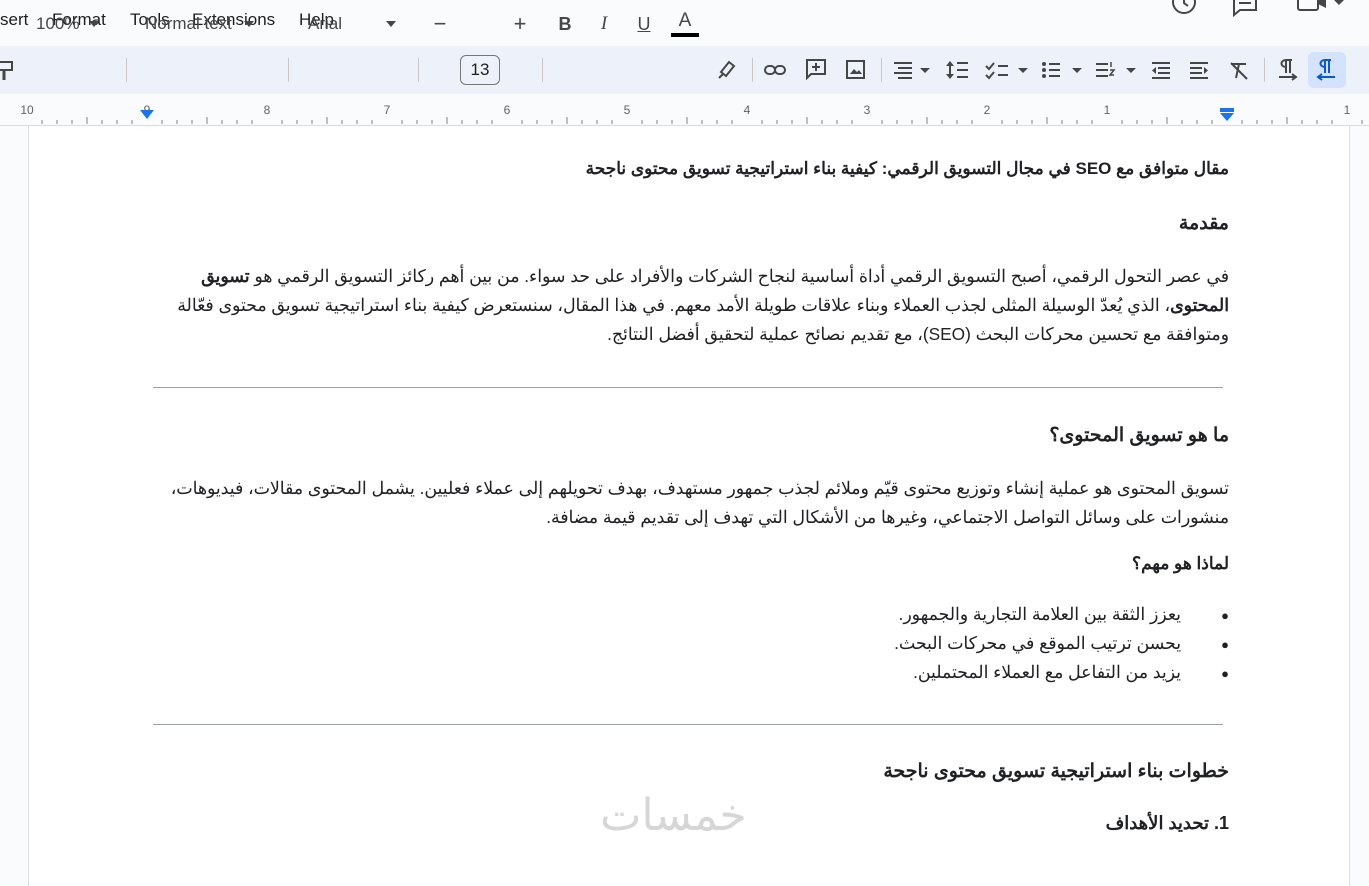  I want to click on ruler-number: 8, so click(267, 110).